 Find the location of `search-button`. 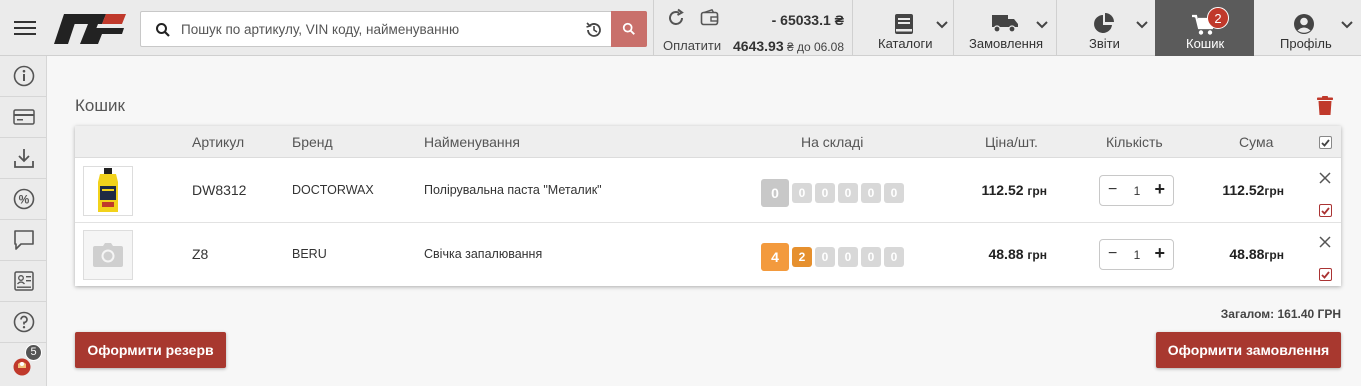

search-button is located at coordinates (629, 29).